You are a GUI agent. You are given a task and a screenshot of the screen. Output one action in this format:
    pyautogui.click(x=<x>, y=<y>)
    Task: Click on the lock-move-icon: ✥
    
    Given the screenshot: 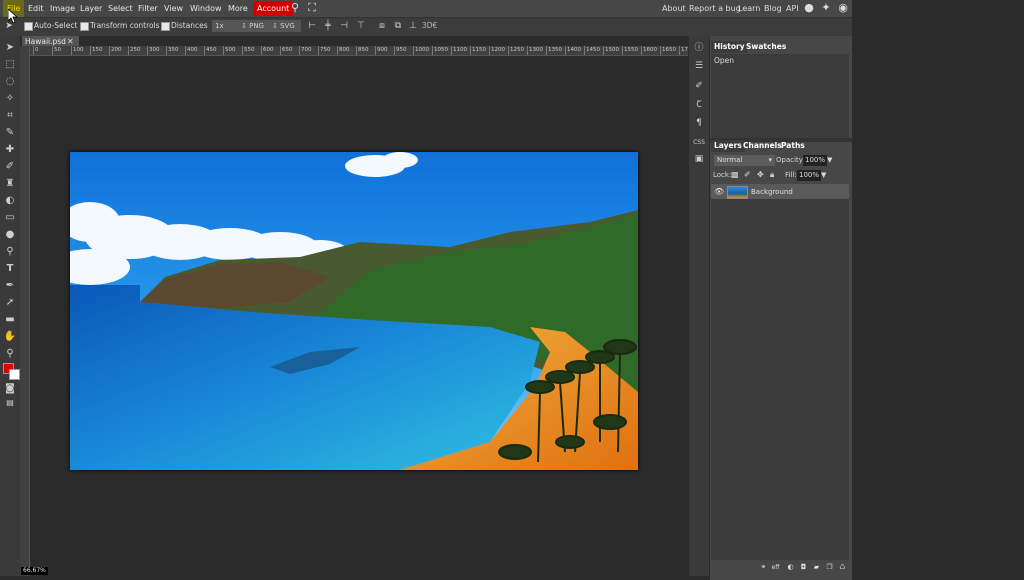 What is the action you would take?
    pyautogui.click(x=760, y=174)
    